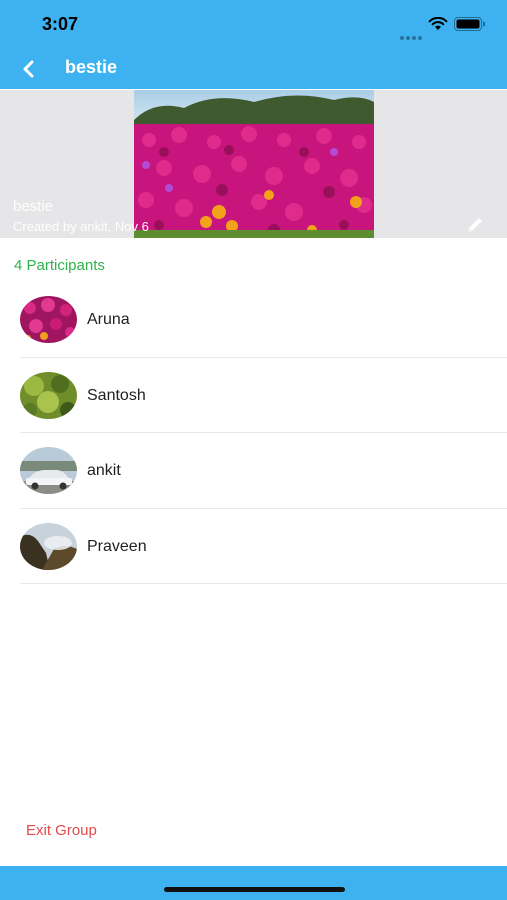 This screenshot has width=507, height=900. What do you see at coordinates (253, 68) in the screenshot?
I see `nav-bar: bestie` at bounding box center [253, 68].